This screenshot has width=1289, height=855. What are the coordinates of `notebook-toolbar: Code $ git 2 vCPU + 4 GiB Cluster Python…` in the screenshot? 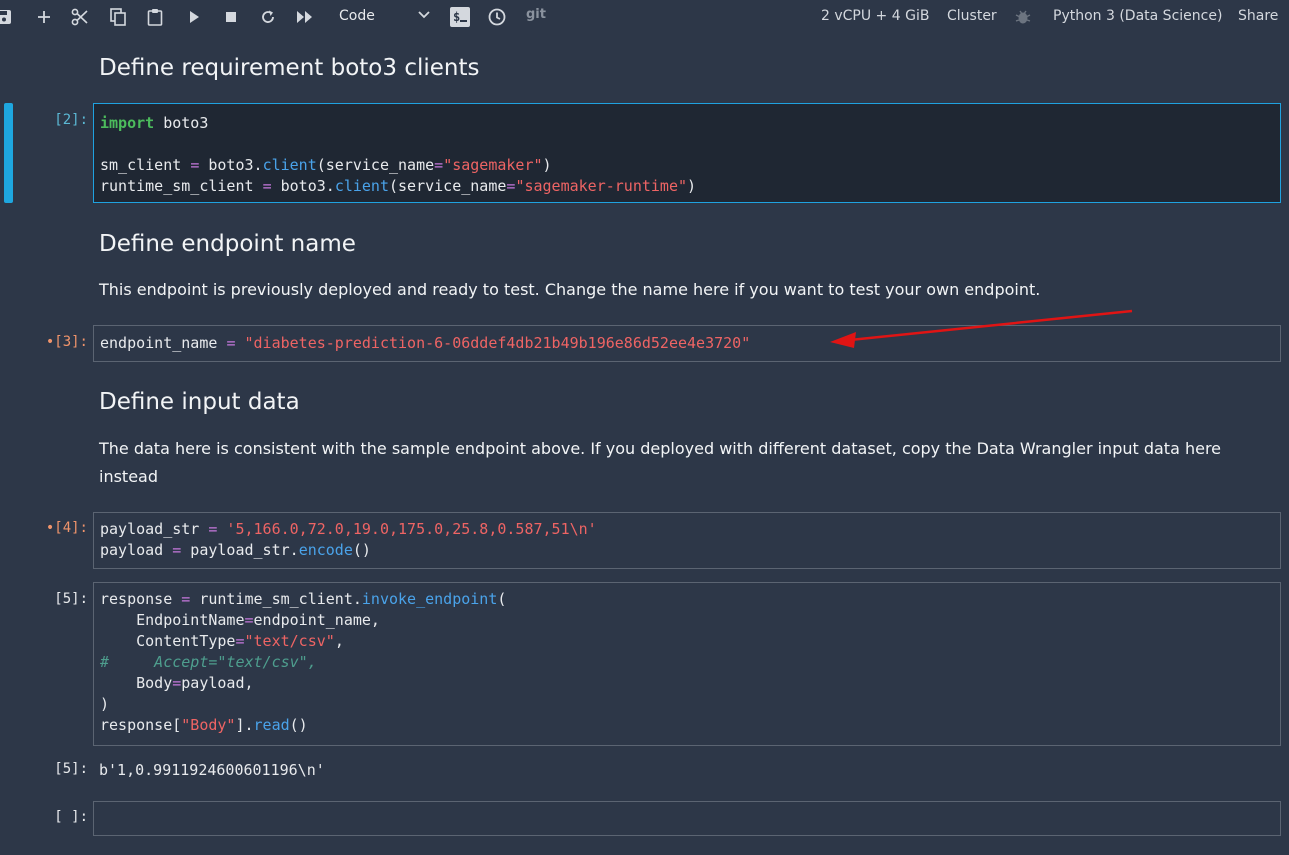 It's located at (644, 17).